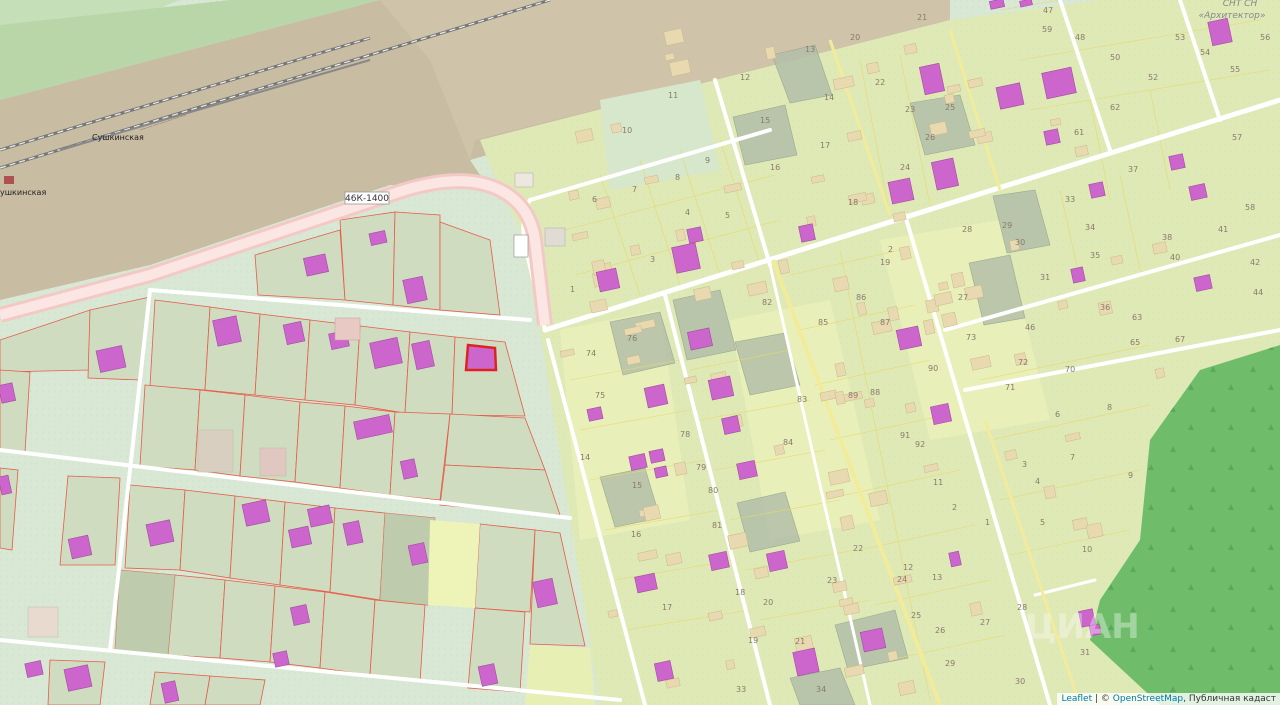  I want to click on plot-number: 42, so click(1255, 262).